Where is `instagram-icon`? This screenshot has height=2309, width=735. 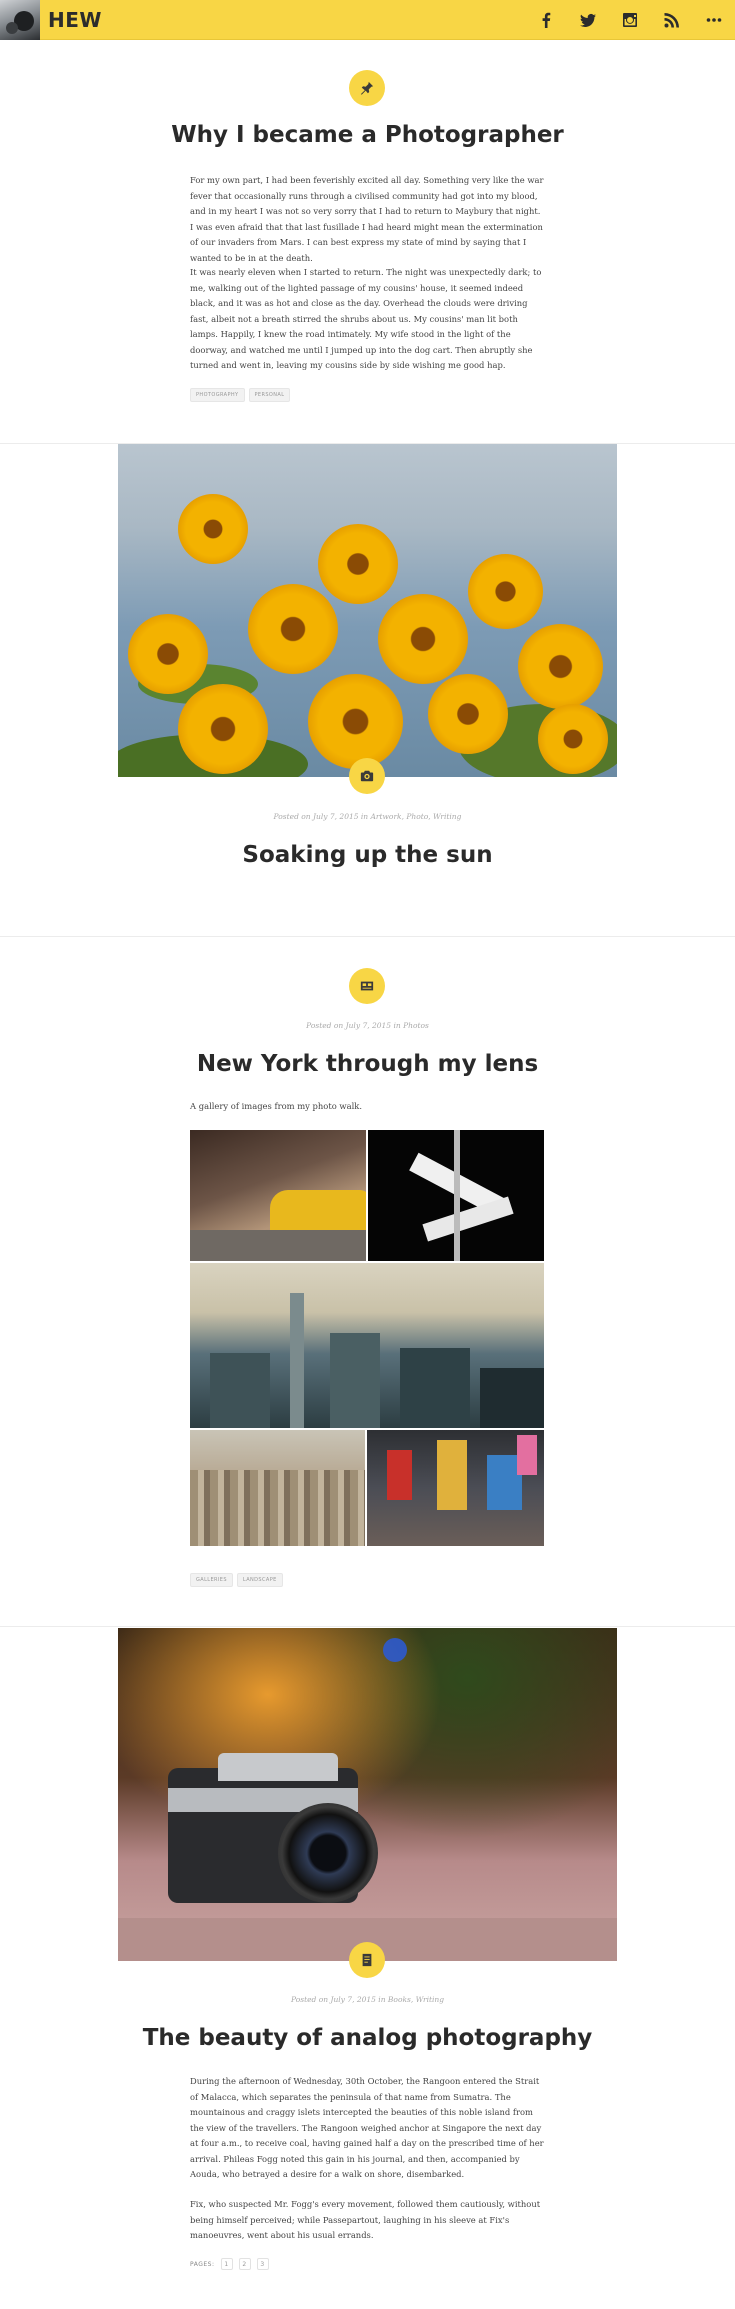 instagram-icon is located at coordinates (630, 20).